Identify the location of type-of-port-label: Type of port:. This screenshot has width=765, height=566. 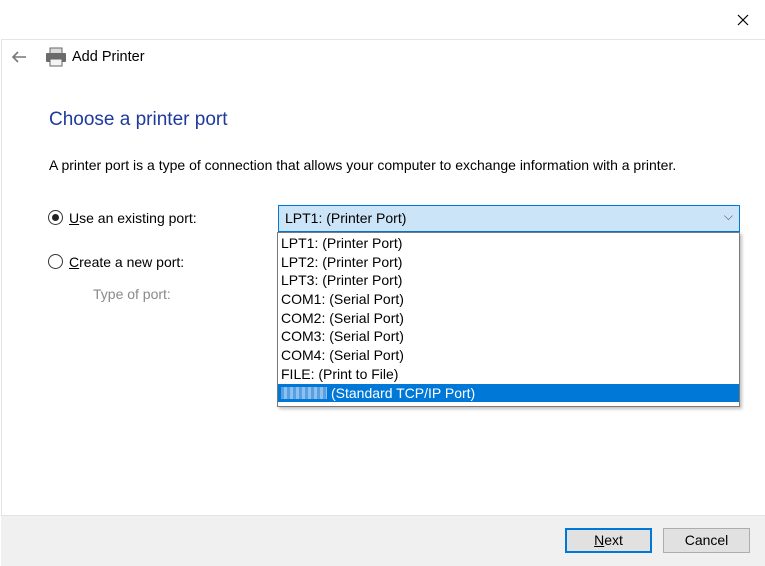
(132, 294).